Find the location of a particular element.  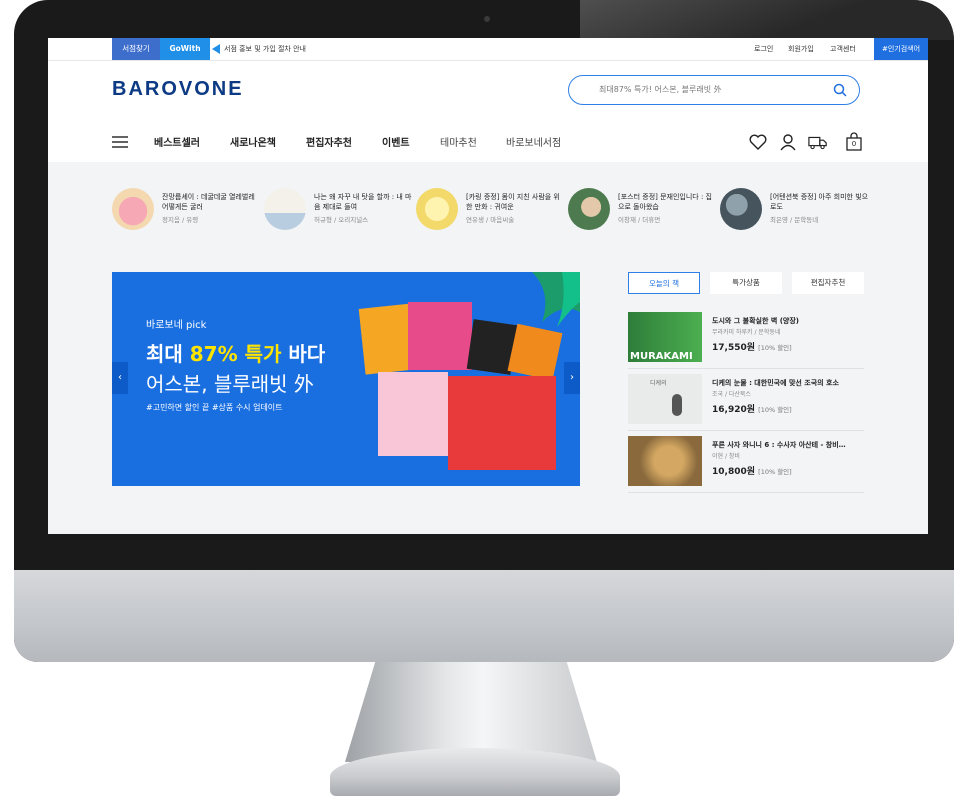

heart-icon is located at coordinates (758, 142).